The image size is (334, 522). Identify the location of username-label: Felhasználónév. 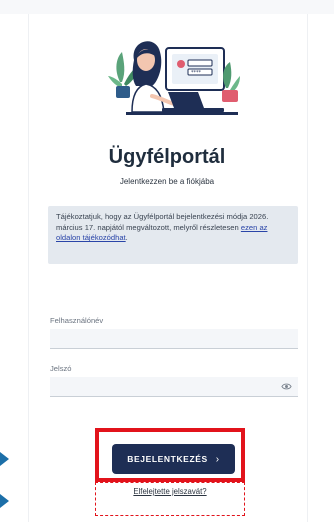
(77, 320).